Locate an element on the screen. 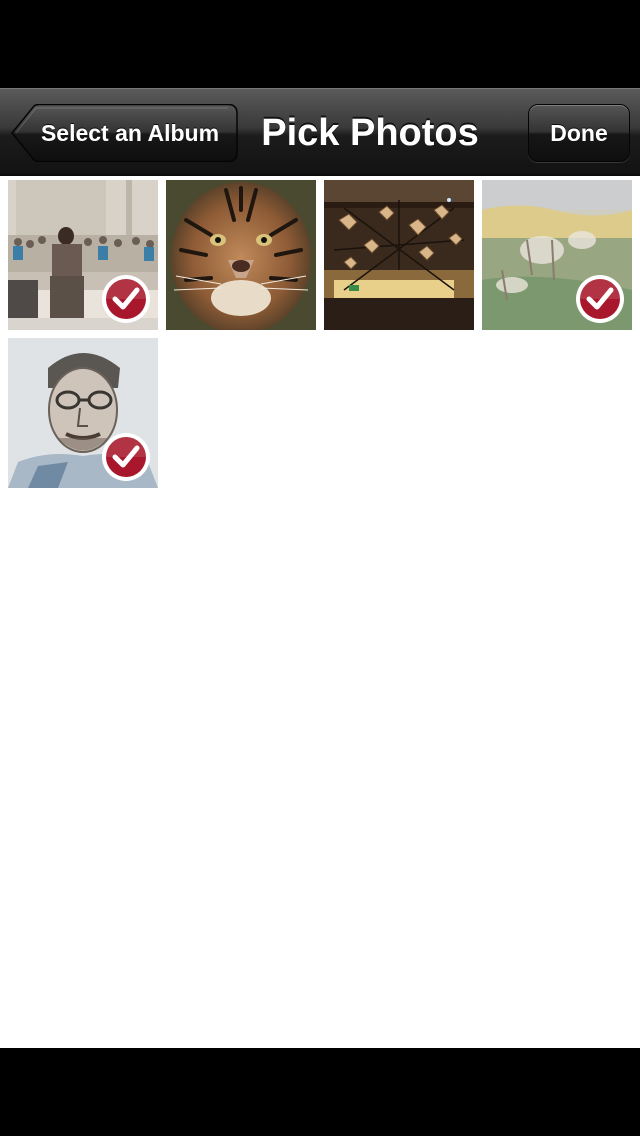  back-button-label: Select an Album is located at coordinates (130, 133).